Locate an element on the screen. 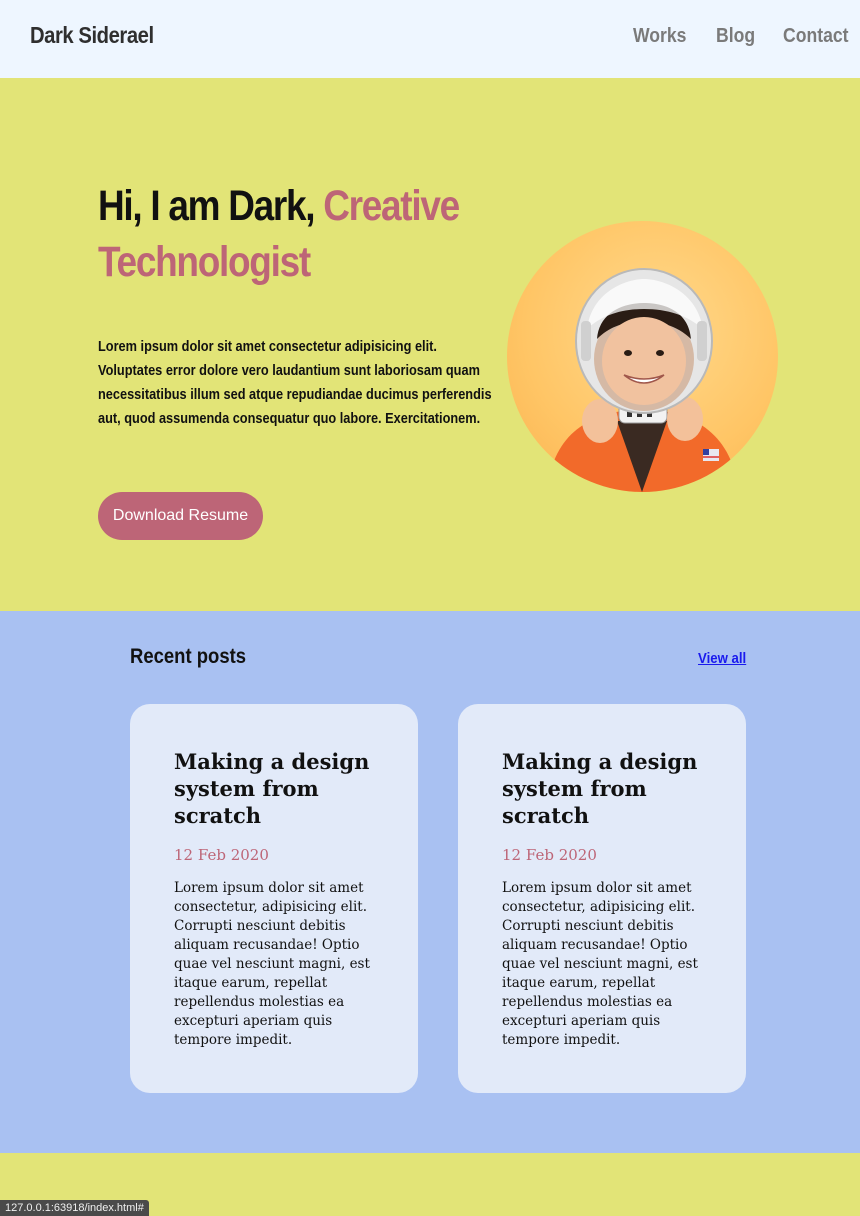 This screenshot has width=860, height=1216. avatar is located at coordinates (642, 356).